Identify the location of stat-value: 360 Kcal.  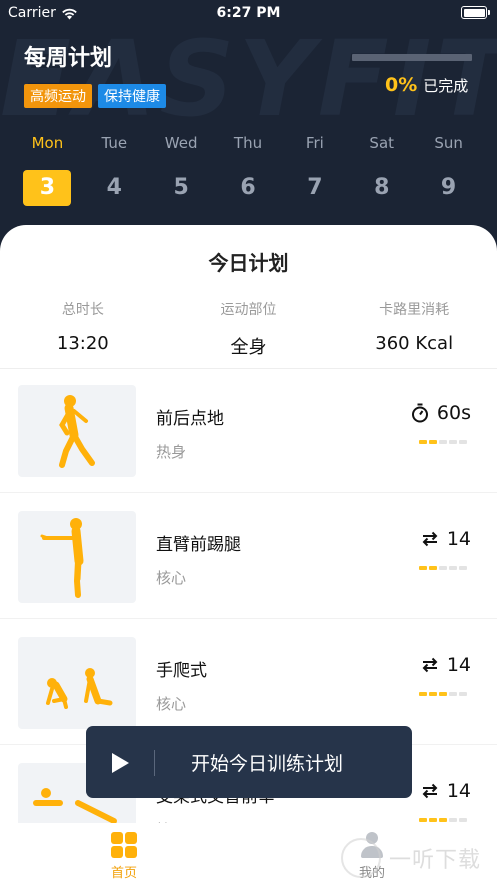
(414, 343).